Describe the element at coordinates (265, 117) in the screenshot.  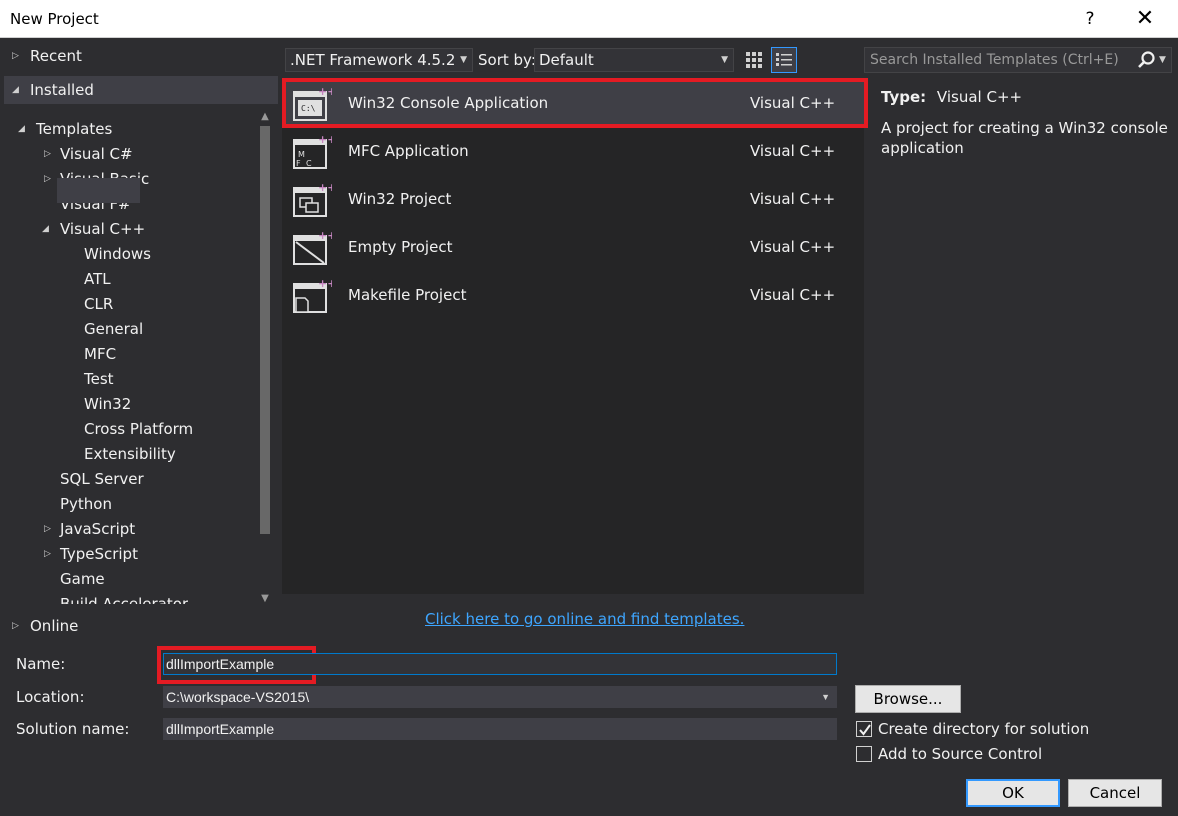
I see `scroll-up-icon: ▲` at that location.